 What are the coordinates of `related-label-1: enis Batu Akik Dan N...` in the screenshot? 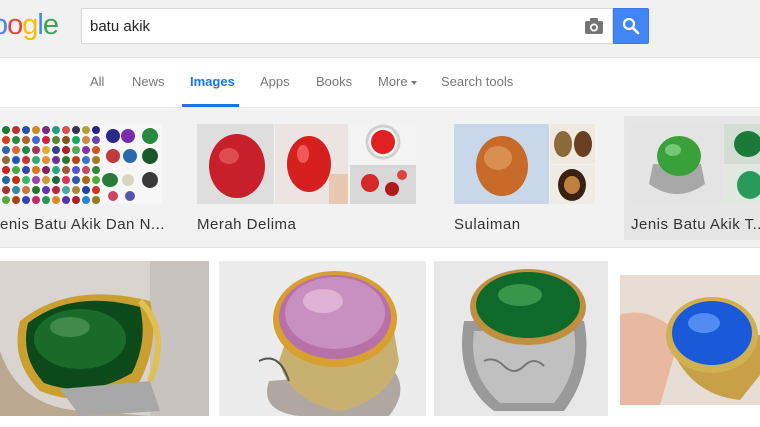 It's located at (82, 224).